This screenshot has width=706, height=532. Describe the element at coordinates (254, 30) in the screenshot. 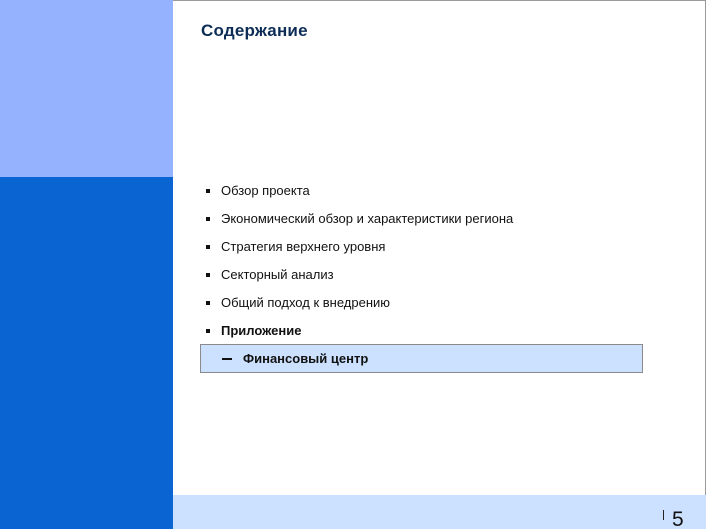

I see `slide-title: Содержание` at that location.